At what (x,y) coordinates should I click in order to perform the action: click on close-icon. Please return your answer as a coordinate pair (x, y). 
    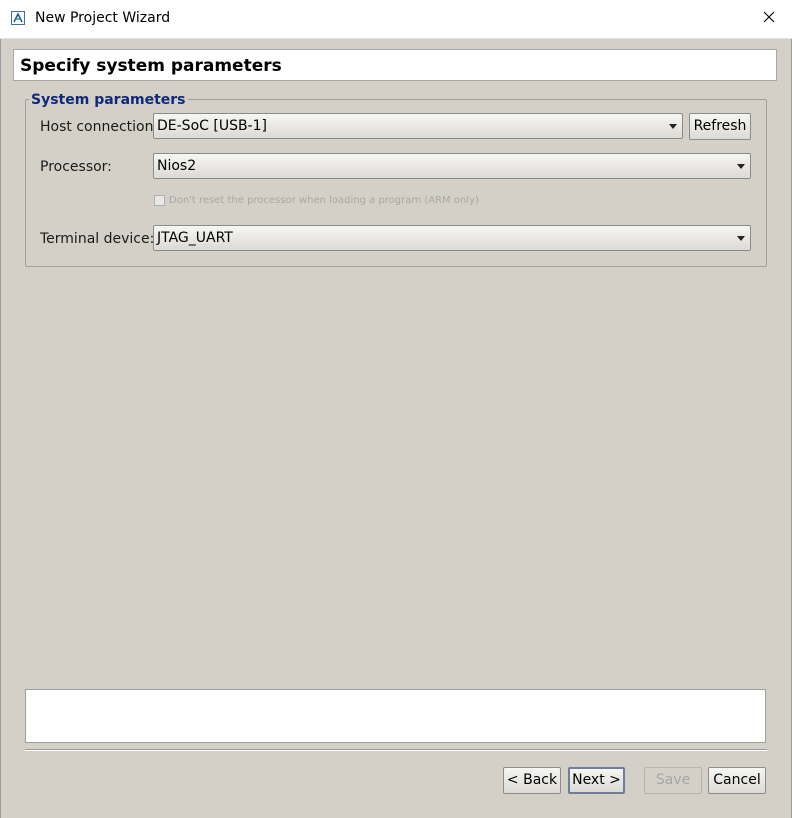
    Looking at the image, I should click on (769, 19).